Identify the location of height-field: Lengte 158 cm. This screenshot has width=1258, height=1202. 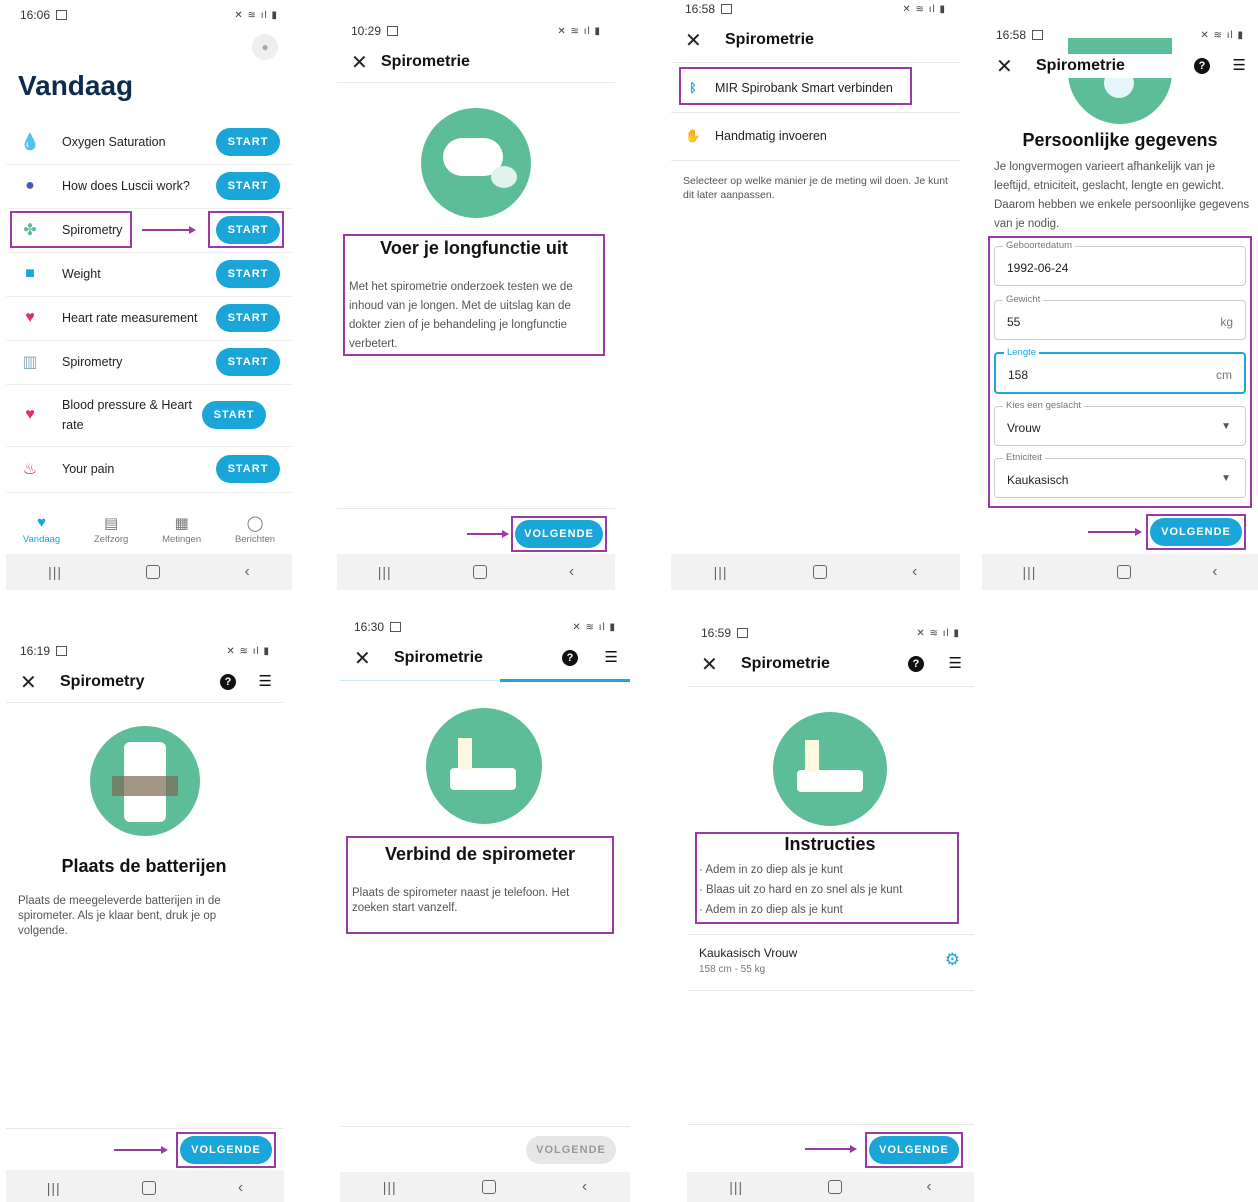
(1120, 370).